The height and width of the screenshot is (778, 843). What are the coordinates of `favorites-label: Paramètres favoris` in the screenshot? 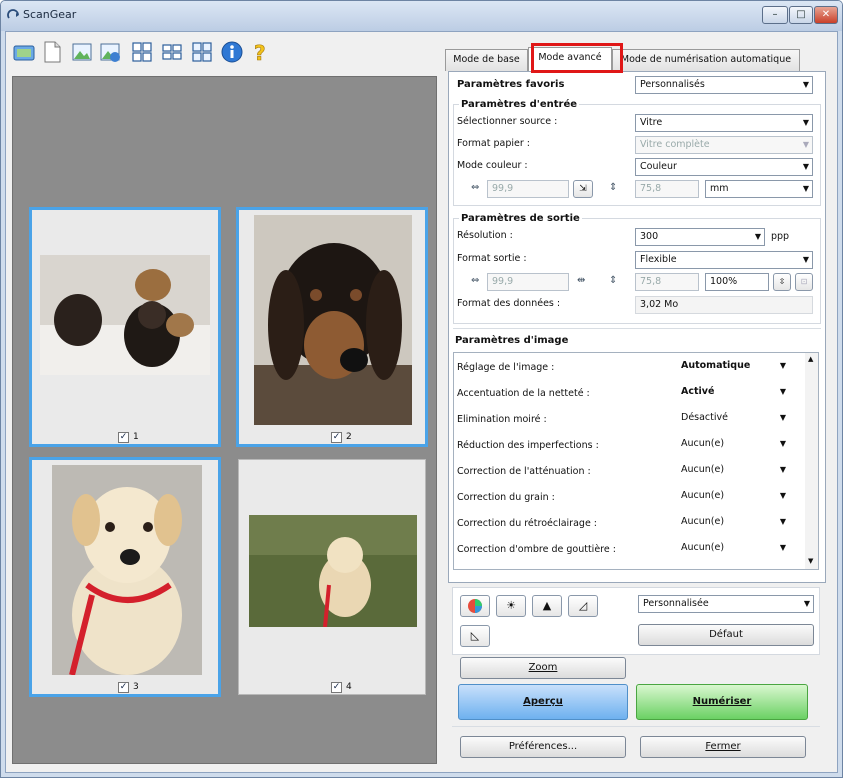 It's located at (511, 84).